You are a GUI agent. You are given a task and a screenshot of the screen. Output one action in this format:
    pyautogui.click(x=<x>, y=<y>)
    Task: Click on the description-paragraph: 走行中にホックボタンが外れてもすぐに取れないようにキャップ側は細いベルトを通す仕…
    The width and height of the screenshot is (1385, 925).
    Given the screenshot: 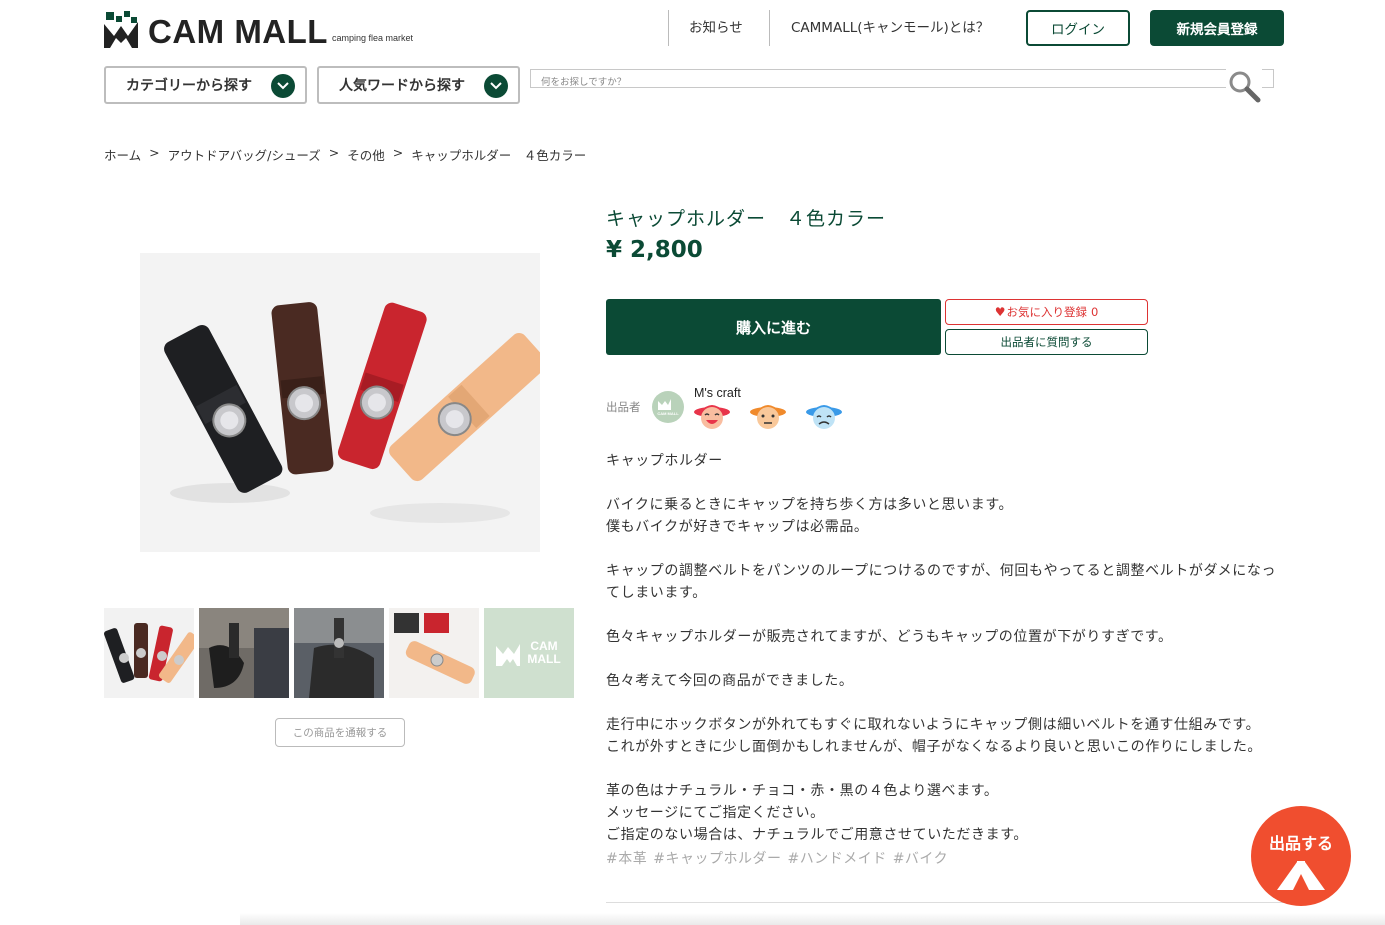 What is the action you would take?
    pyautogui.click(x=934, y=736)
    